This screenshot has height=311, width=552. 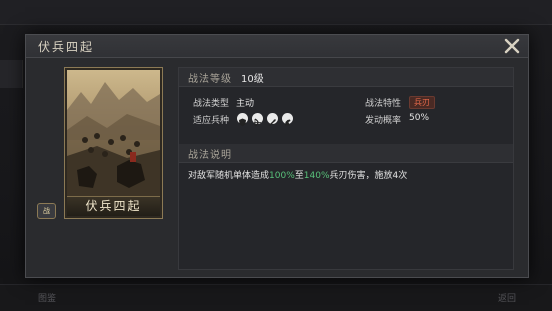 What do you see at coordinates (113, 134) in the screenshot?
I see `skill-card-illustration` at bounding box center [113, 134].